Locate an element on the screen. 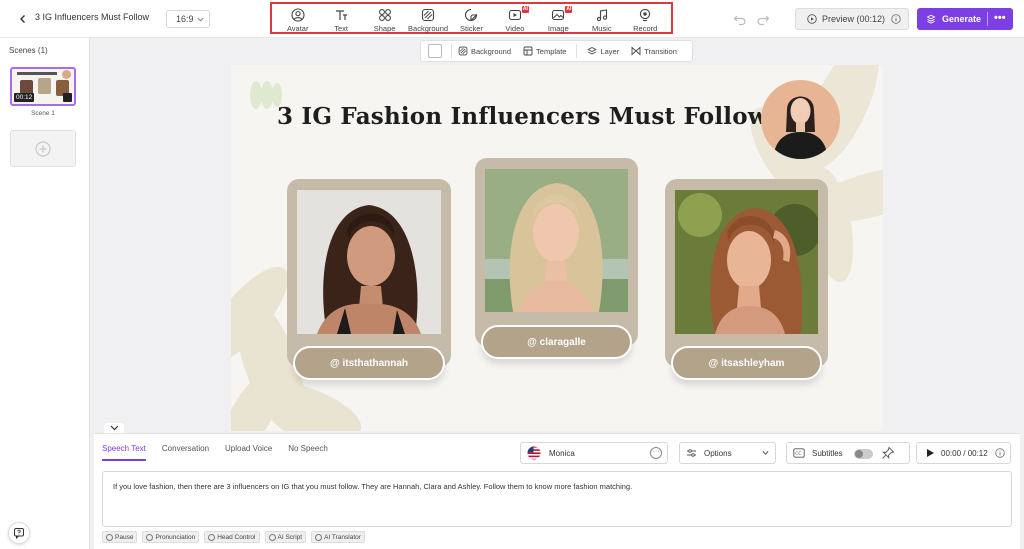 This screenshot has width=1024, height=549. chip-label: AI Script is located at coordinates (290, 537).